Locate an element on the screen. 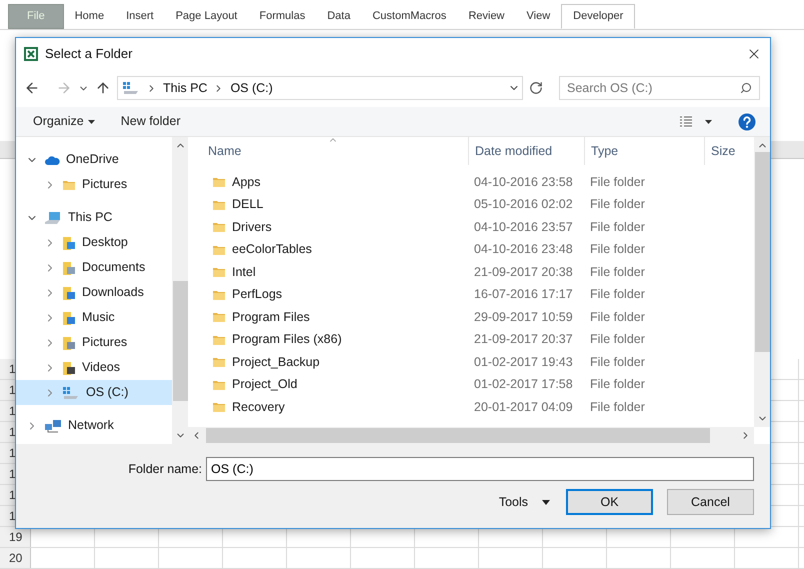 The width and height of the screenshot is (804, 569). dialog-button: OK is located at coordinates (609, 502).